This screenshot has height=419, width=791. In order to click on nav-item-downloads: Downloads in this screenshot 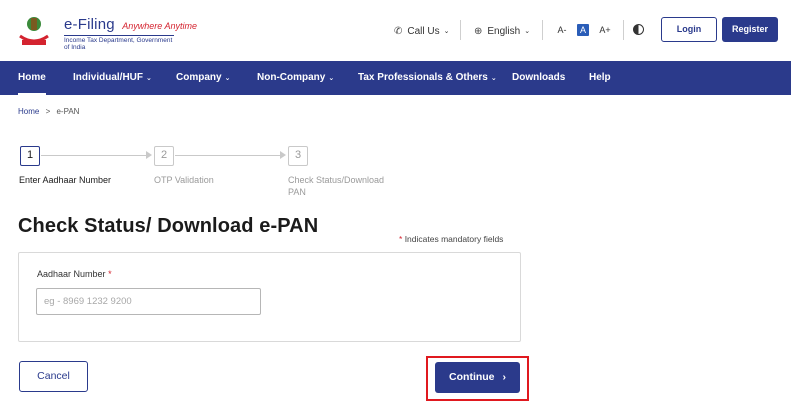, I will do `click(538, 78)`.